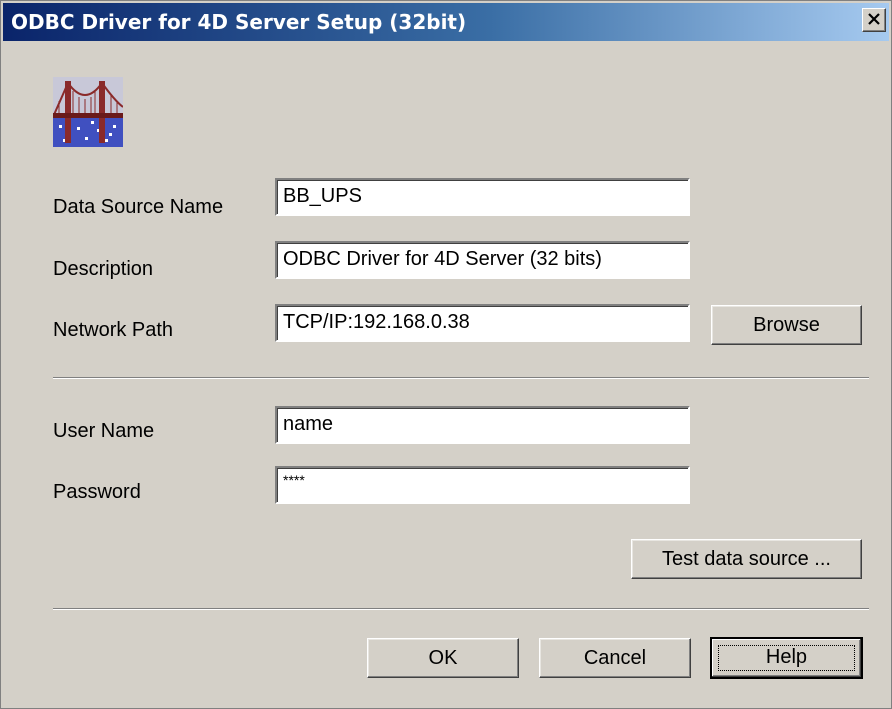 The height and width of the screenshot is (709, 892). What do you see at coordinates (103, 269) in the screenshot?
I see `description-label: Description` at bounding box center [103, 269].